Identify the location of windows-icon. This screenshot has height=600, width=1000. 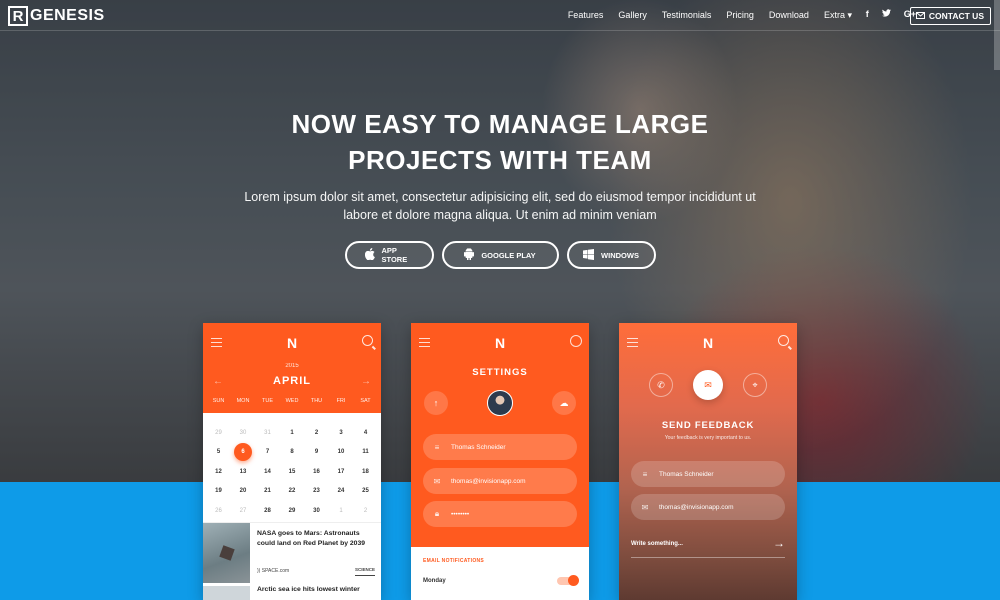
(589, 255).